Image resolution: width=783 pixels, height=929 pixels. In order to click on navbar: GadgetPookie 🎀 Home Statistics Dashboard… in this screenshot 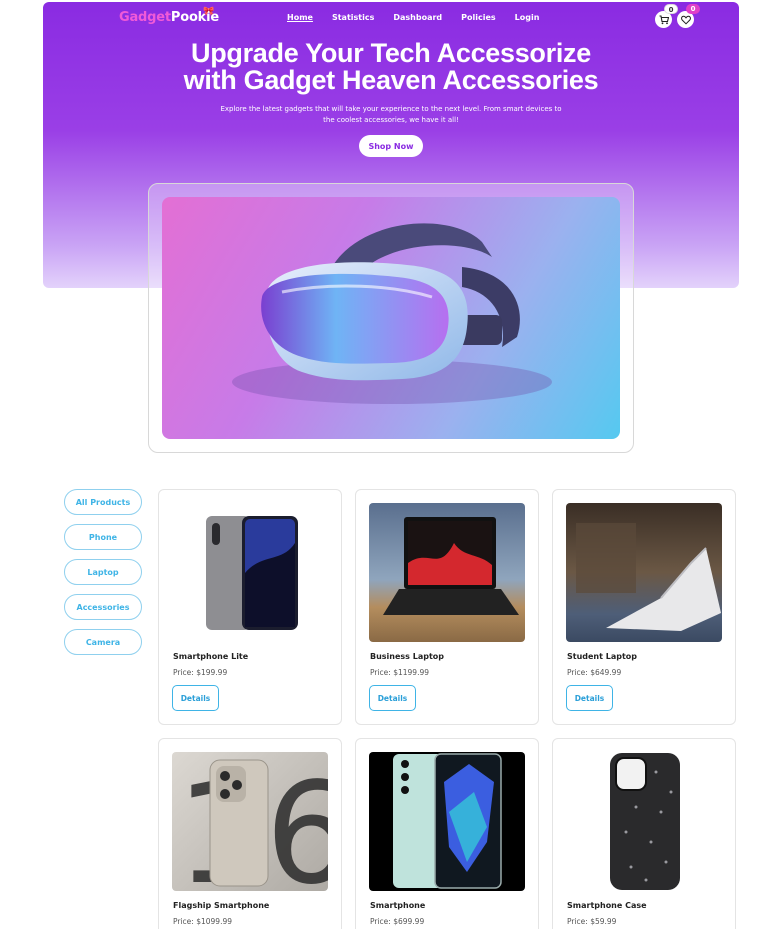, I will do `click(391, 19)`.